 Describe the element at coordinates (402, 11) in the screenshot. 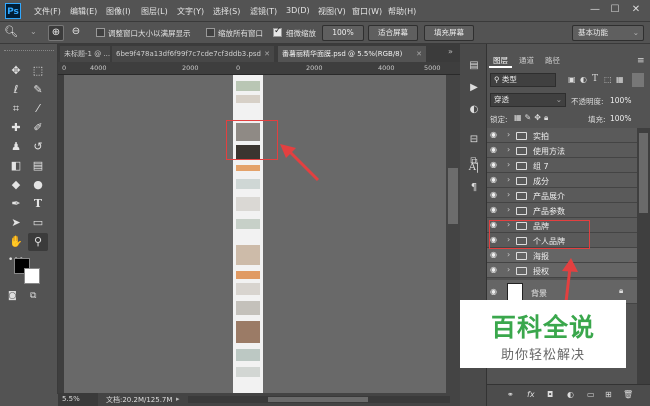

I see `menu-help: 帮助(H)` at that location.